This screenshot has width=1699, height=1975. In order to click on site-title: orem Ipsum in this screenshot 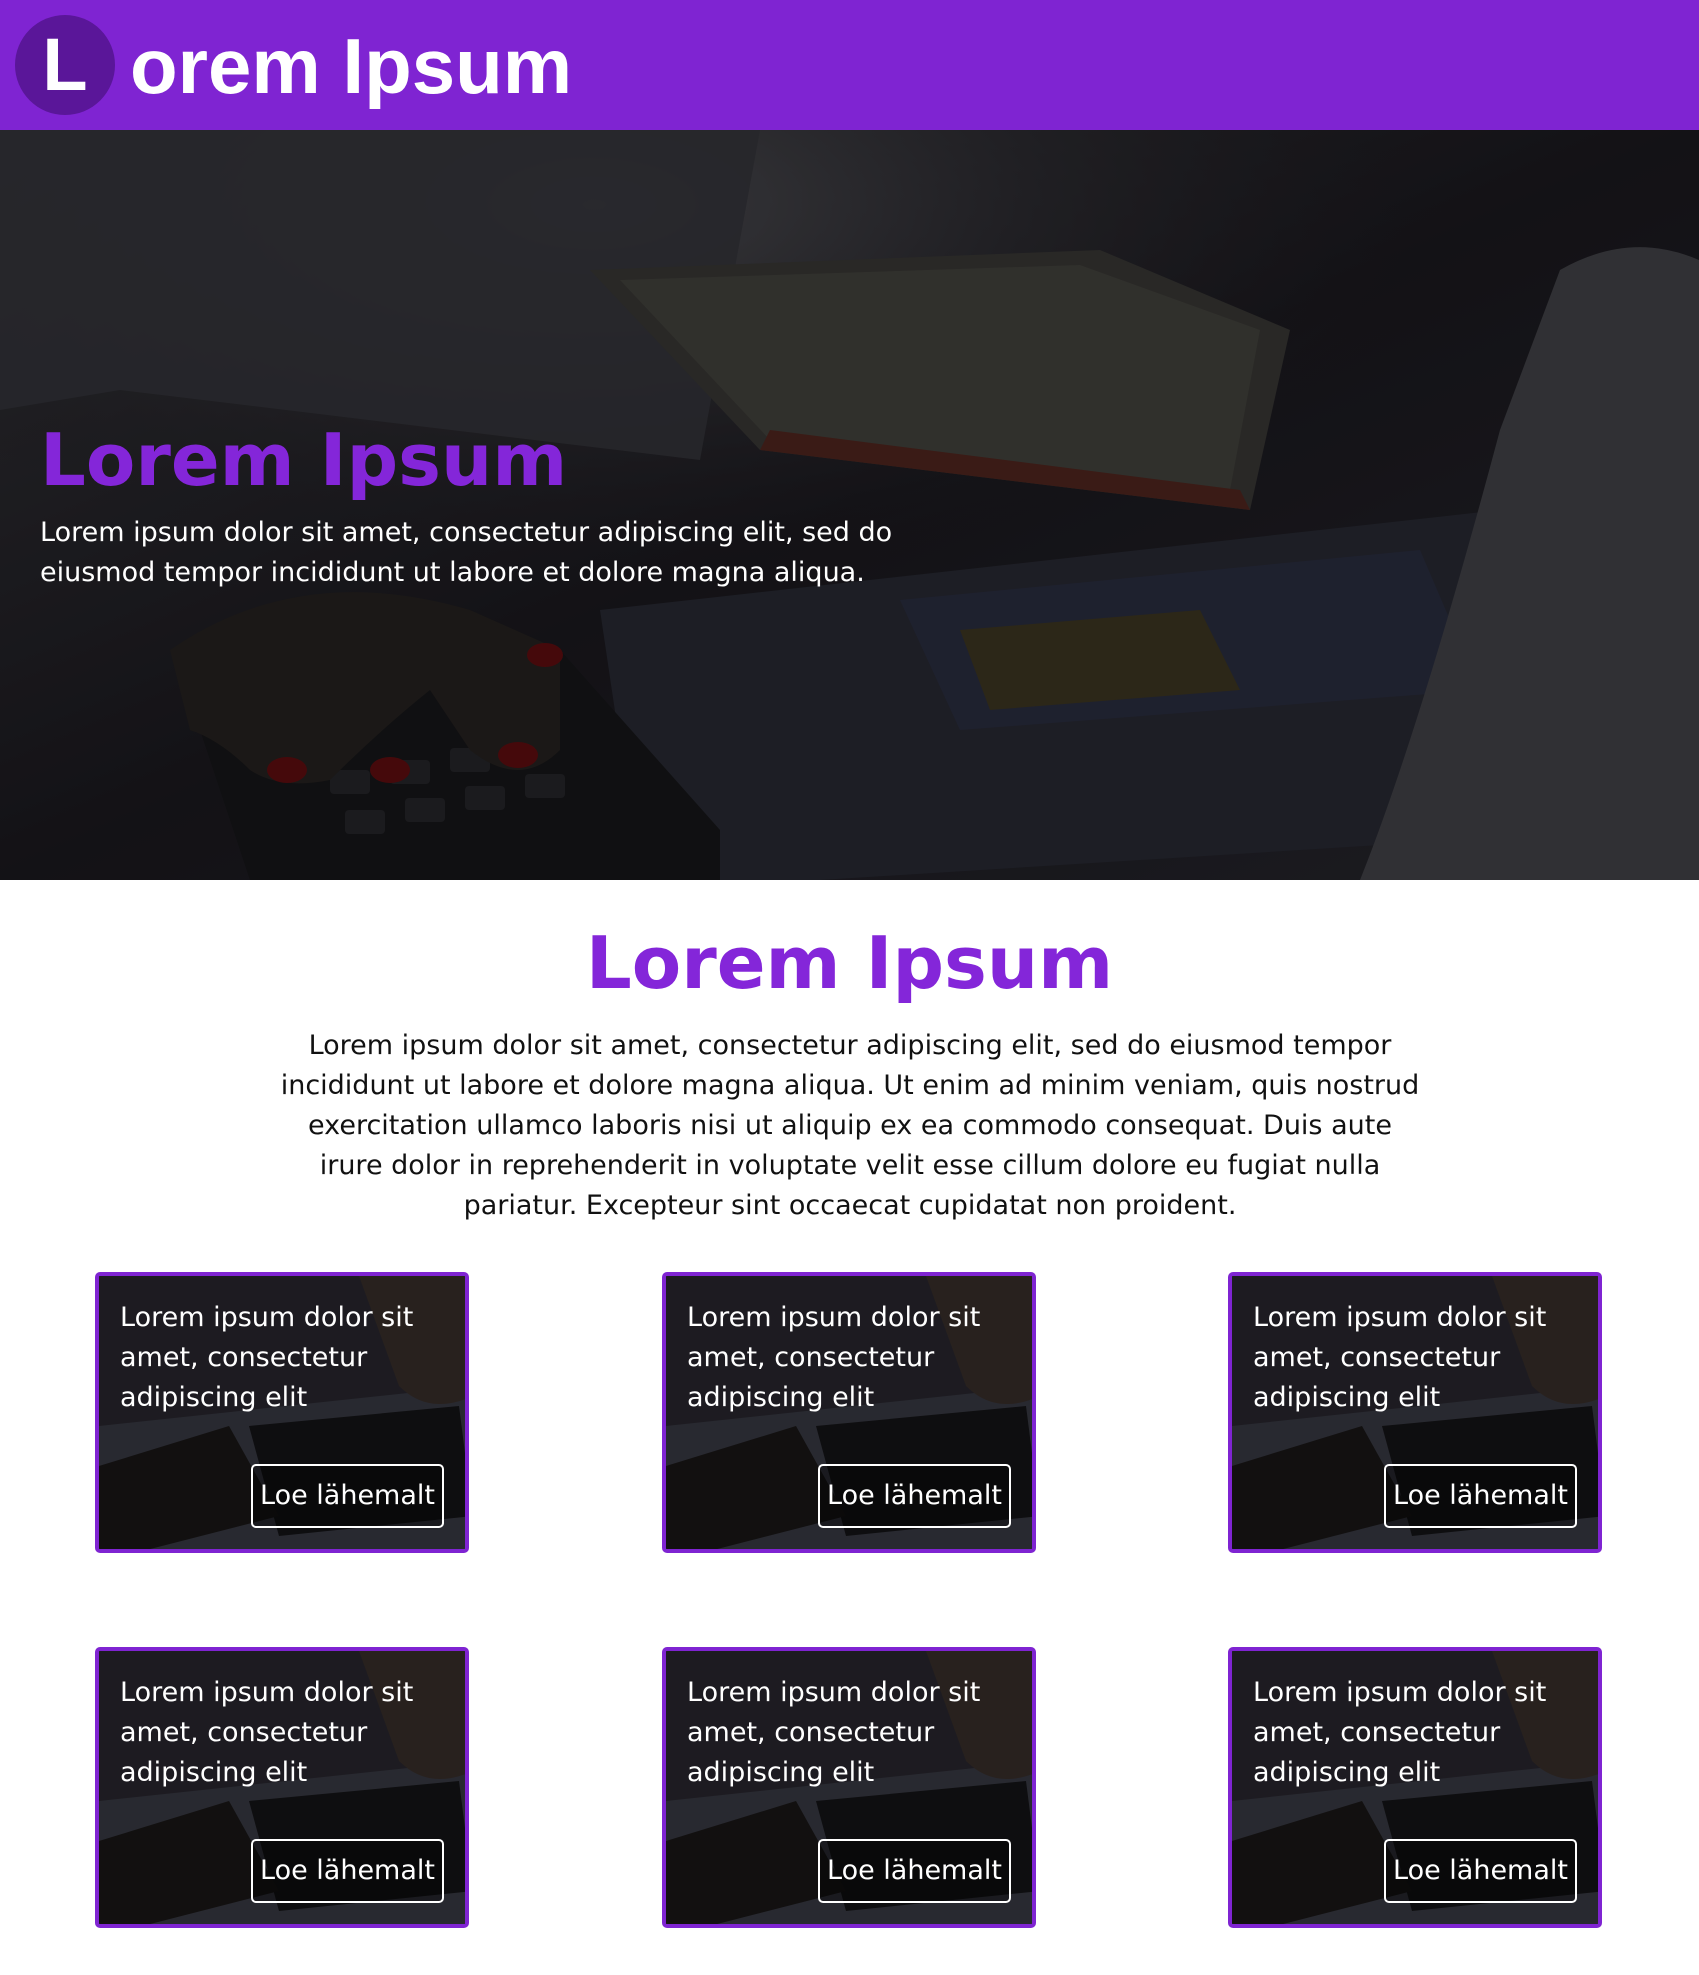, I will do `click(351, 66)`.